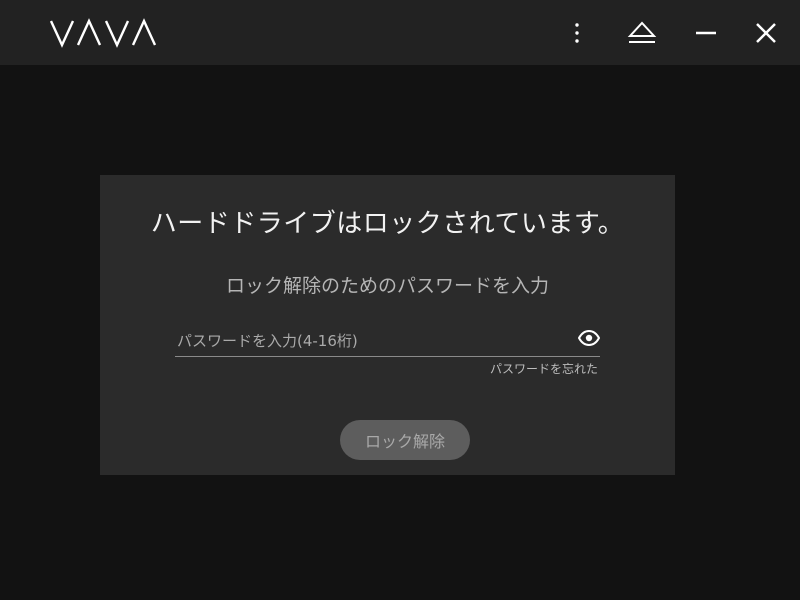 This screenshot has height=600, width=800. Describe the element at coordinates (372, 341) in the screenshot. I see `password-input` at that location.